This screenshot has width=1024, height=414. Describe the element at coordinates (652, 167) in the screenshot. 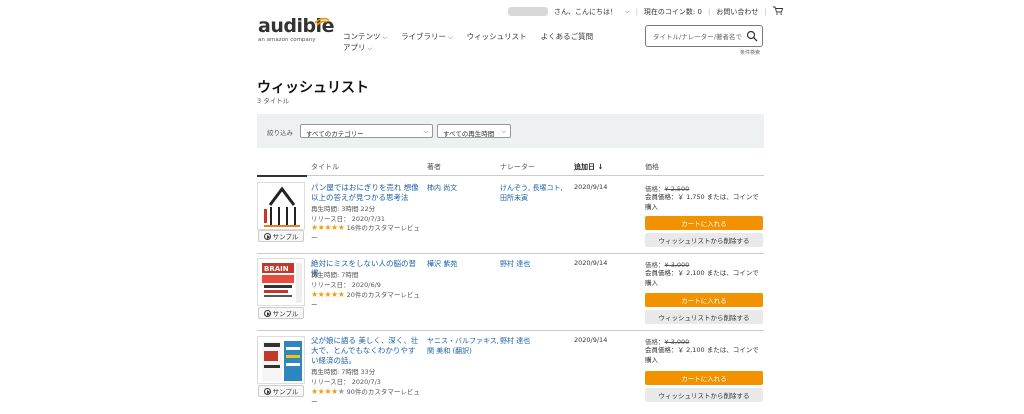

I see `column-price: 価格` at that location.